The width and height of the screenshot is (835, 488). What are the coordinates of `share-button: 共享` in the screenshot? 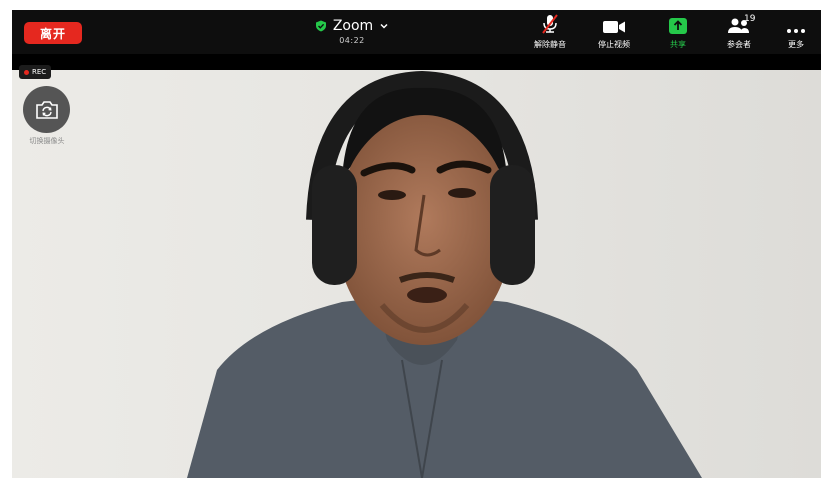 It's located at (678, 33).